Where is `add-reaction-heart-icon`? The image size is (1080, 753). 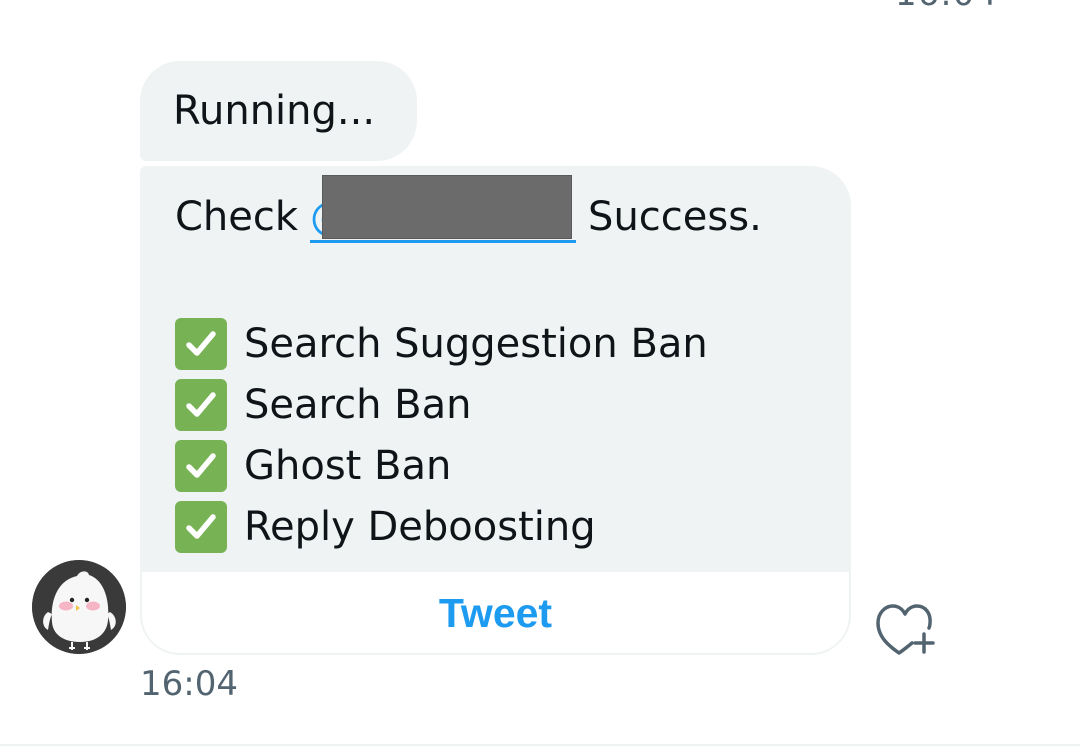 add-reaction-heart-icon is located at coordinates (904, 626).